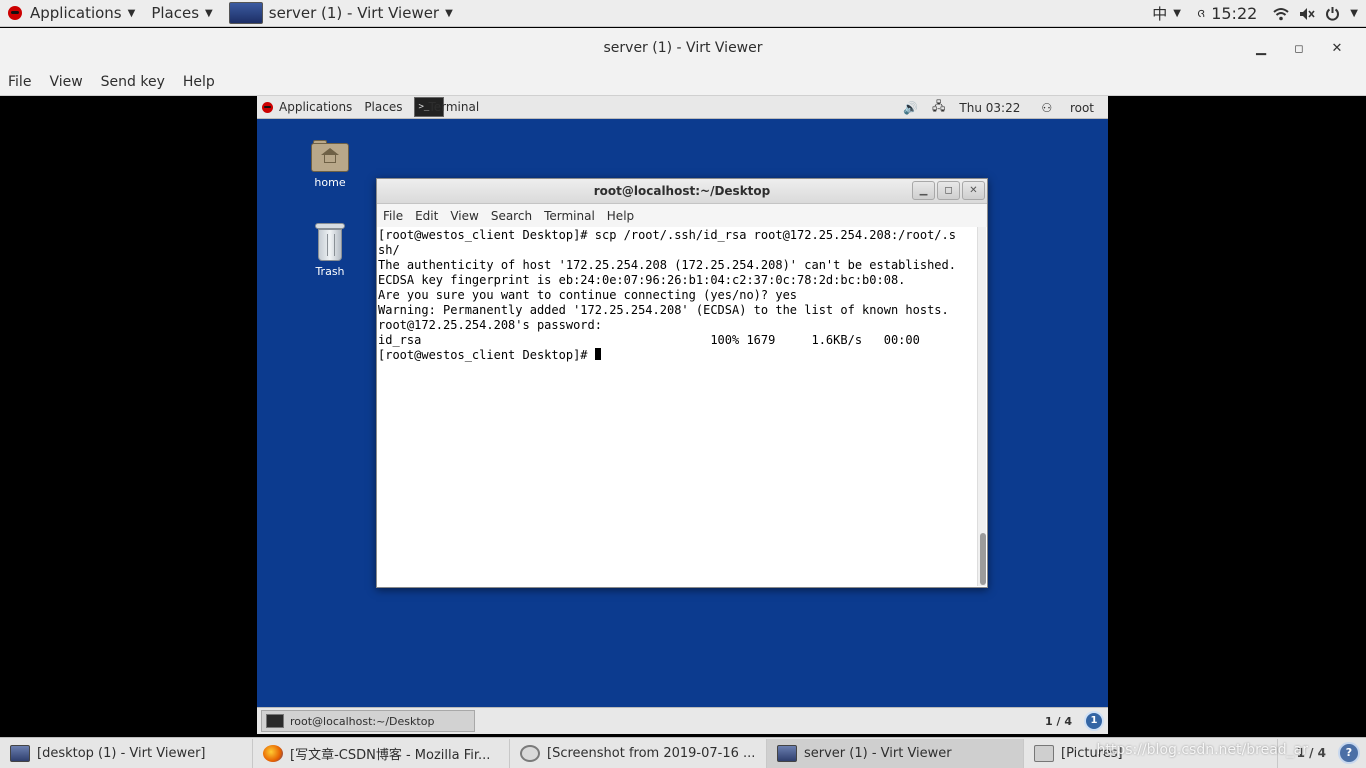 This screenshot has height=768, width=1366. I want to click on host-clock: ᨩ 15:22, so click(1227, 13).